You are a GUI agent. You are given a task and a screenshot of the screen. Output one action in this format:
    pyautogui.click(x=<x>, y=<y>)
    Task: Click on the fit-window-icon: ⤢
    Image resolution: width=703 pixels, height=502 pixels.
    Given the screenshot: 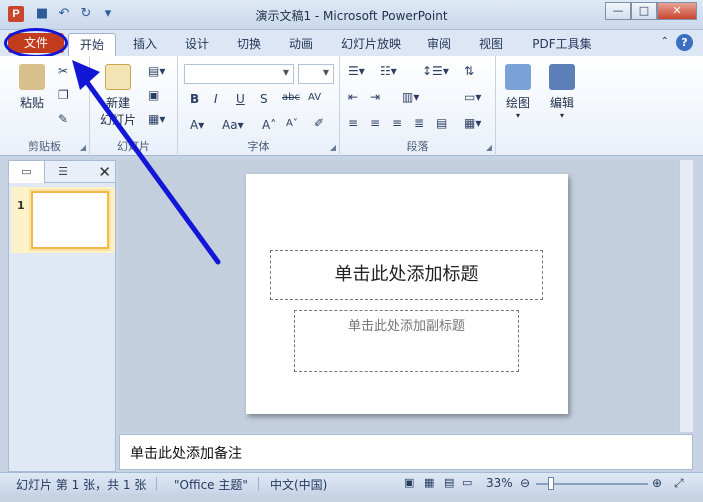 What is the action you would take?
    pyautogui.click(x=679, y=483)
    